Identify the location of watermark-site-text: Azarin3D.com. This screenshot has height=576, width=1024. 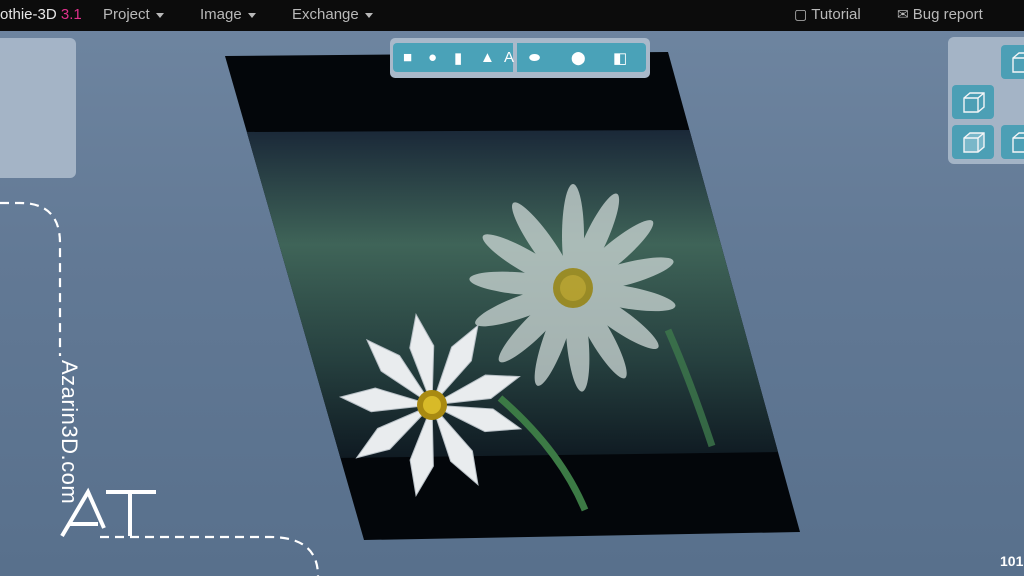
(69, 432).